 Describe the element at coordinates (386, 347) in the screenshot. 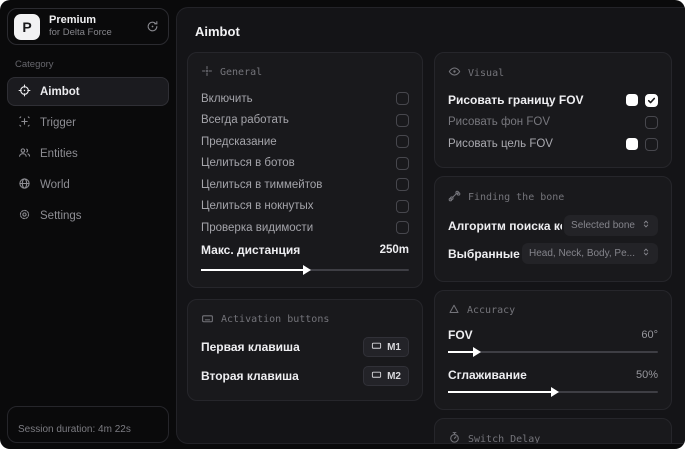

I see `first-key-button: M1` at that location.